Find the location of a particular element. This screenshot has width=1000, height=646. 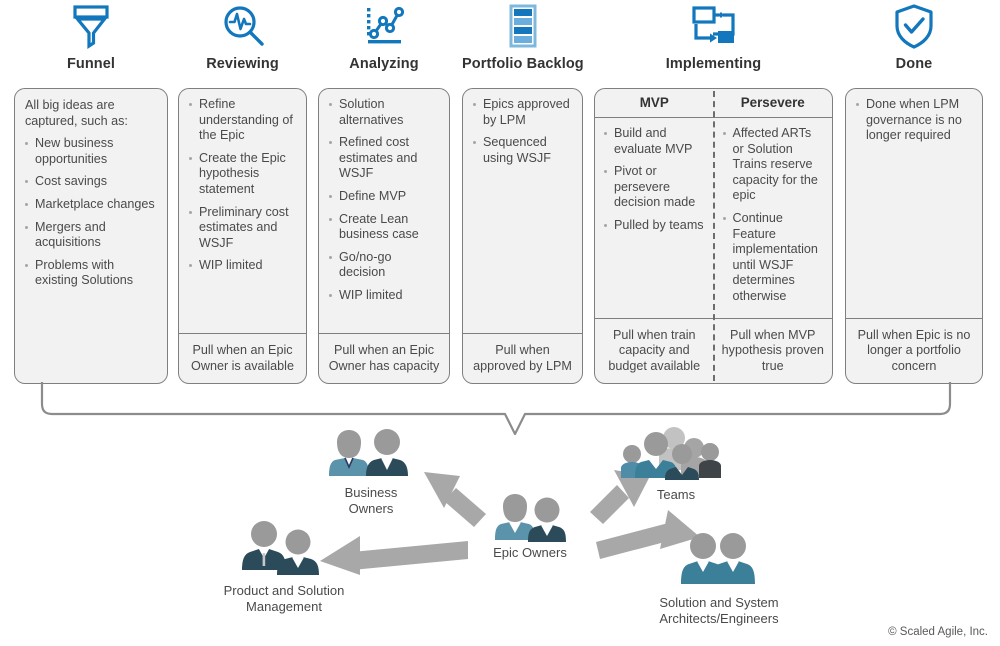

list-item: Refine understanding of the Epic is located at coordinates (242, 120).